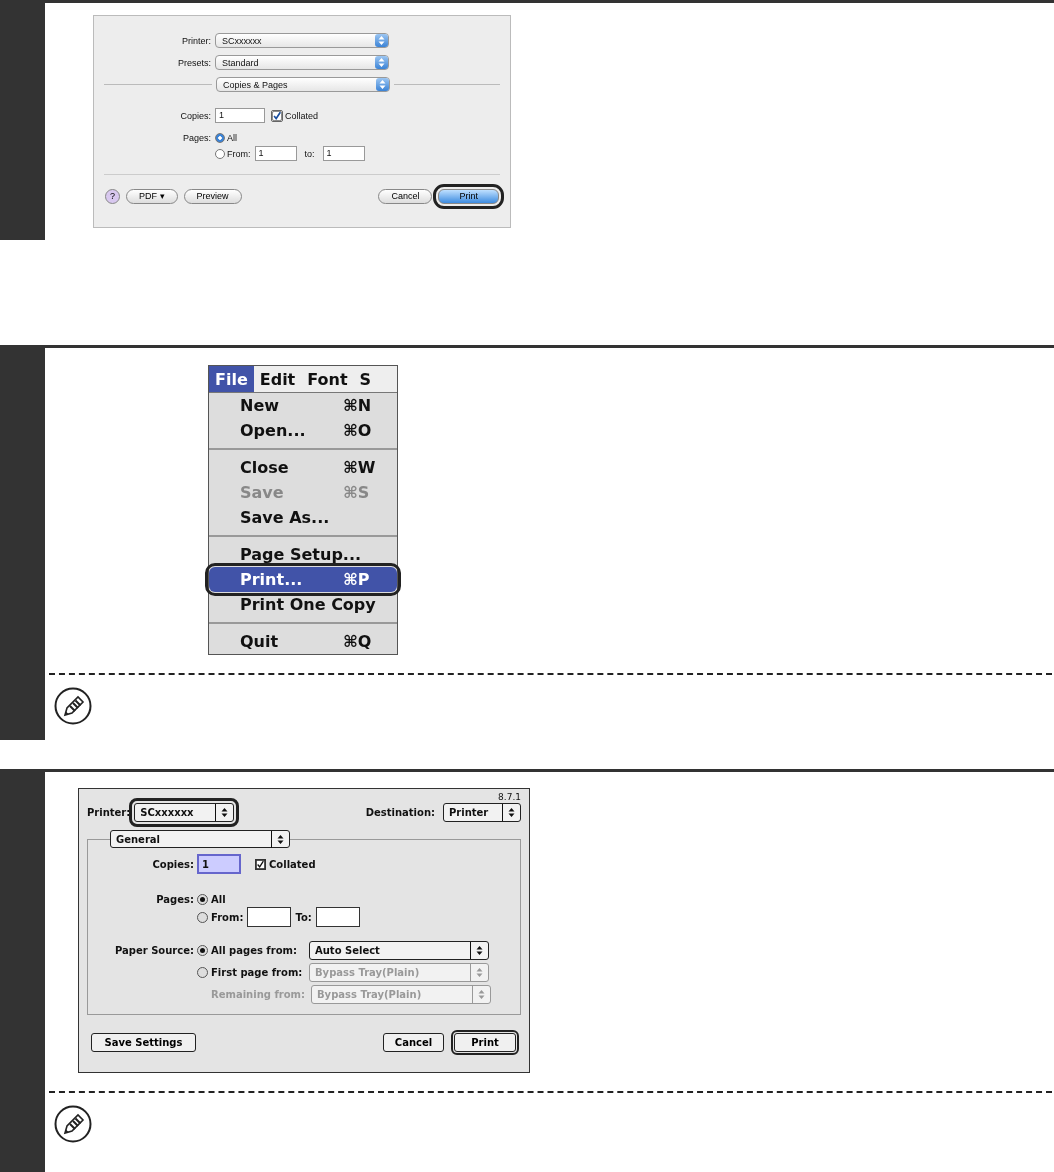  Describe the element at coordinates (112, 196) in the screenshot. I see `help-button: ?` at that location.